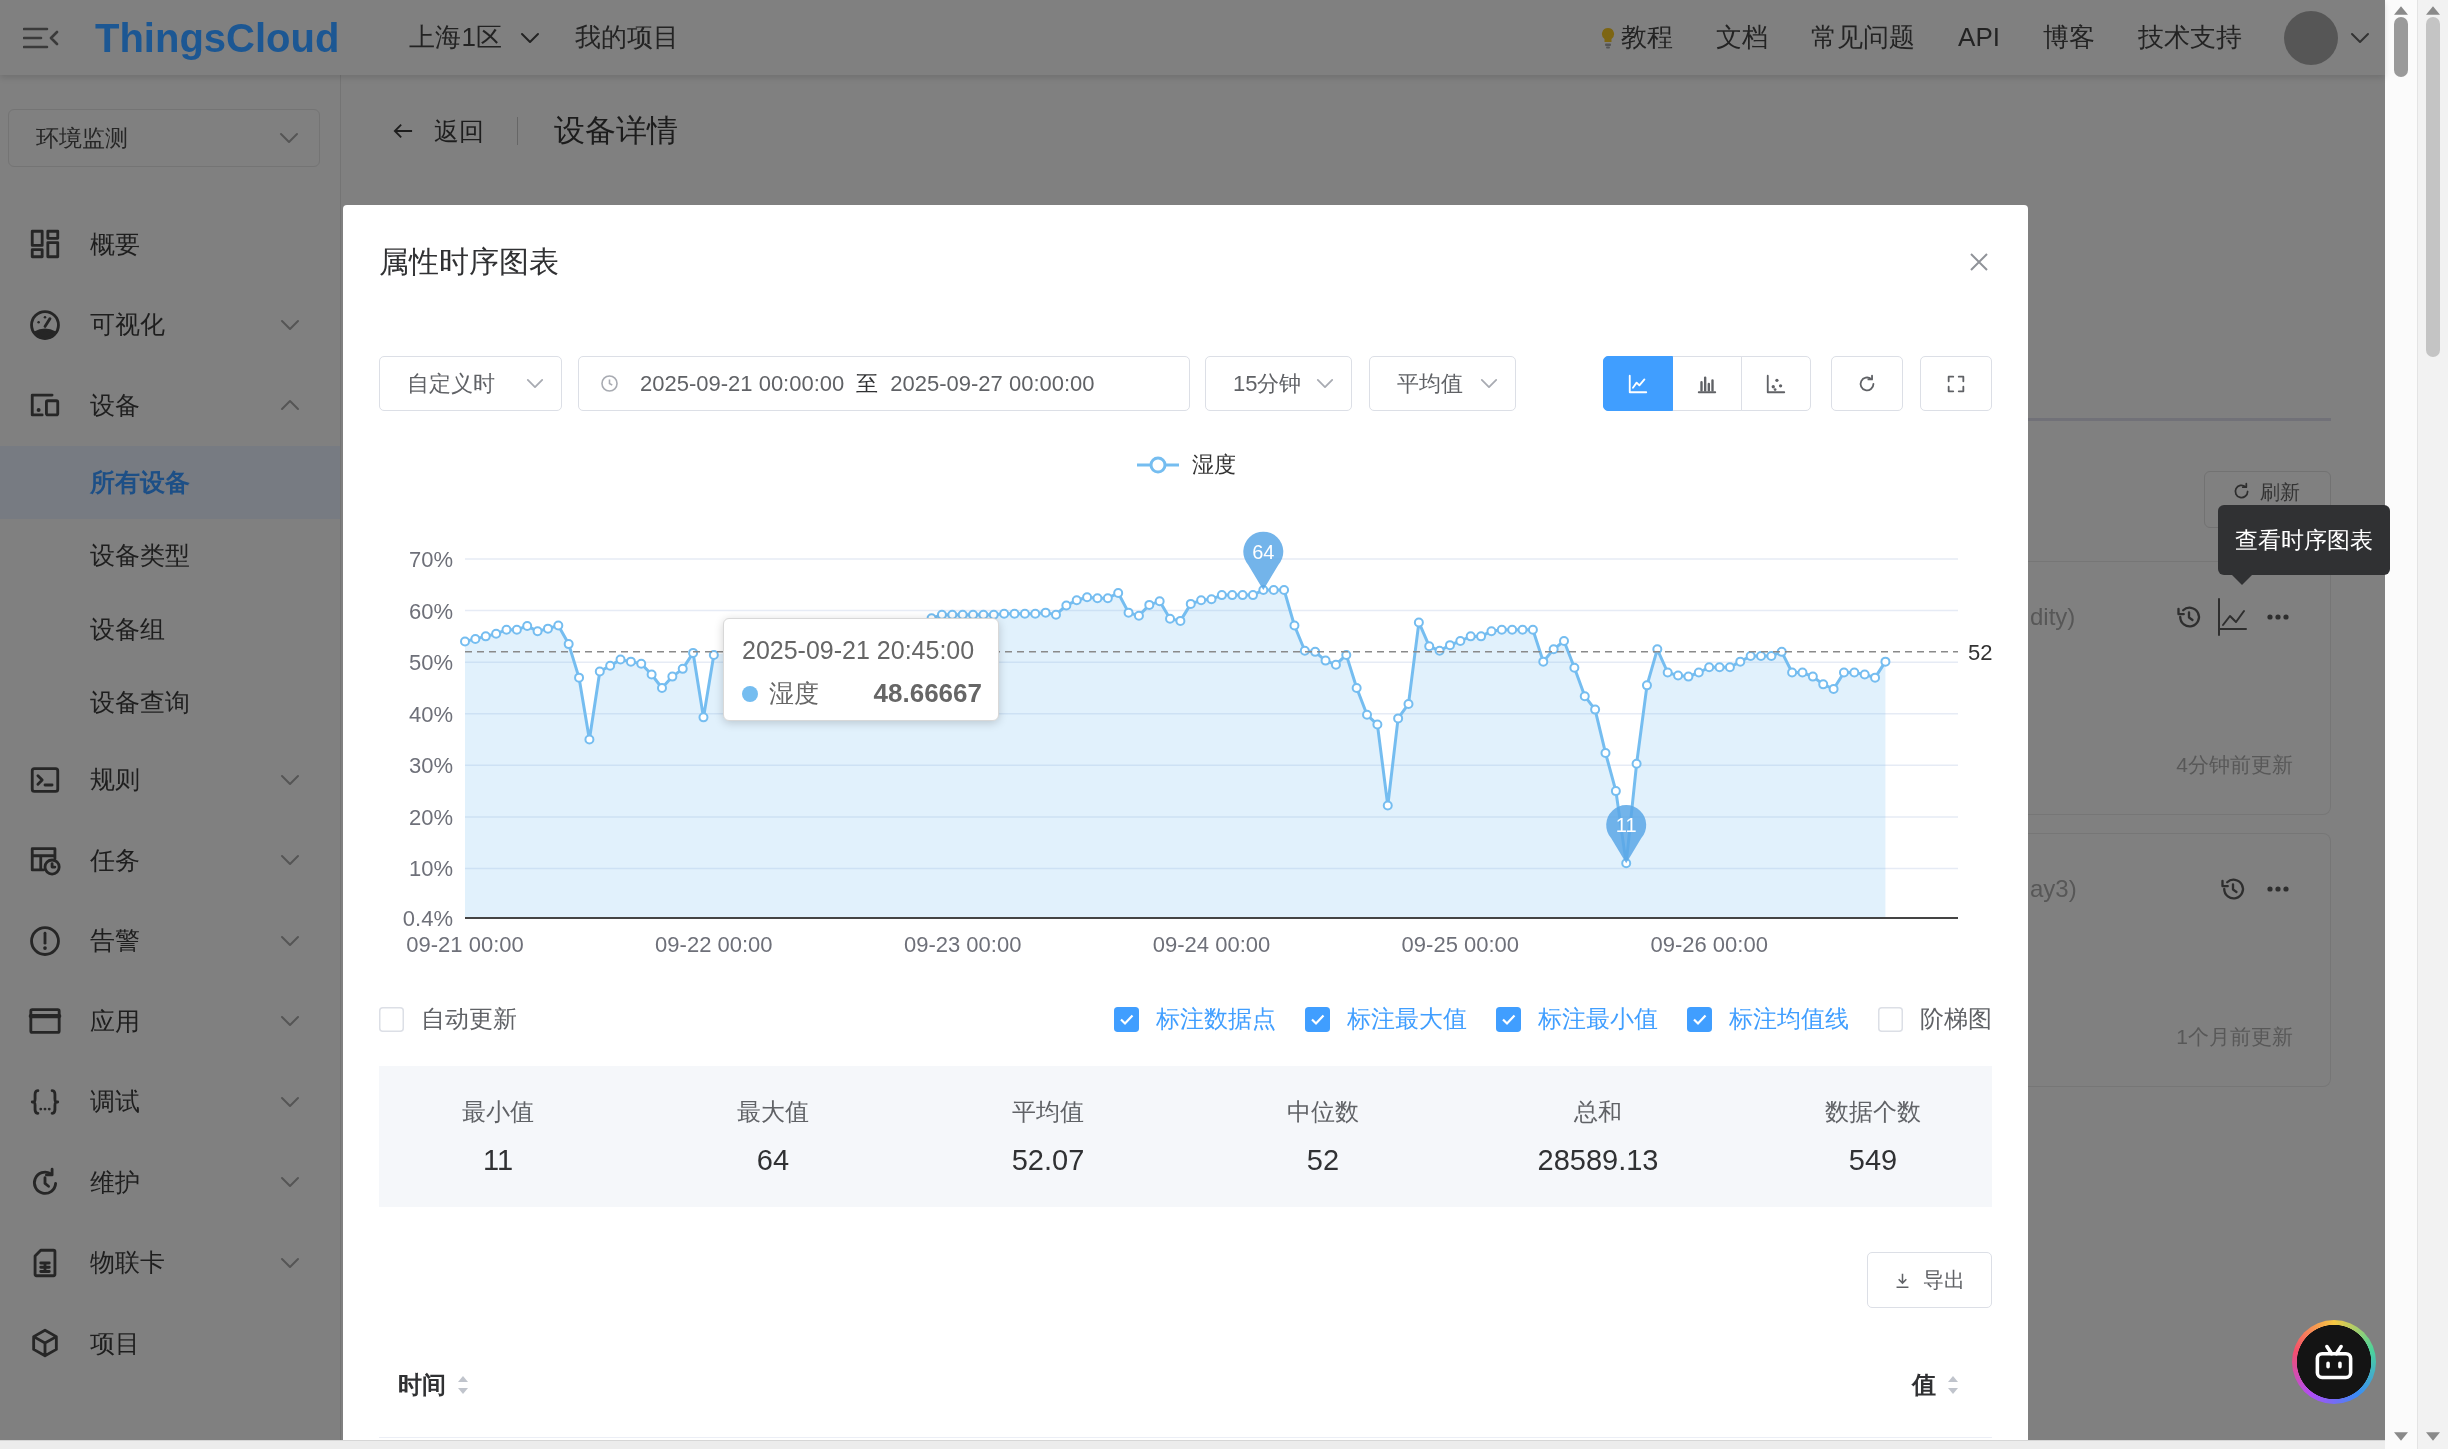 This screenshot has width=2448, height=1449. I want to click on dialog-title: 属性时序图表, so click(469, 261).